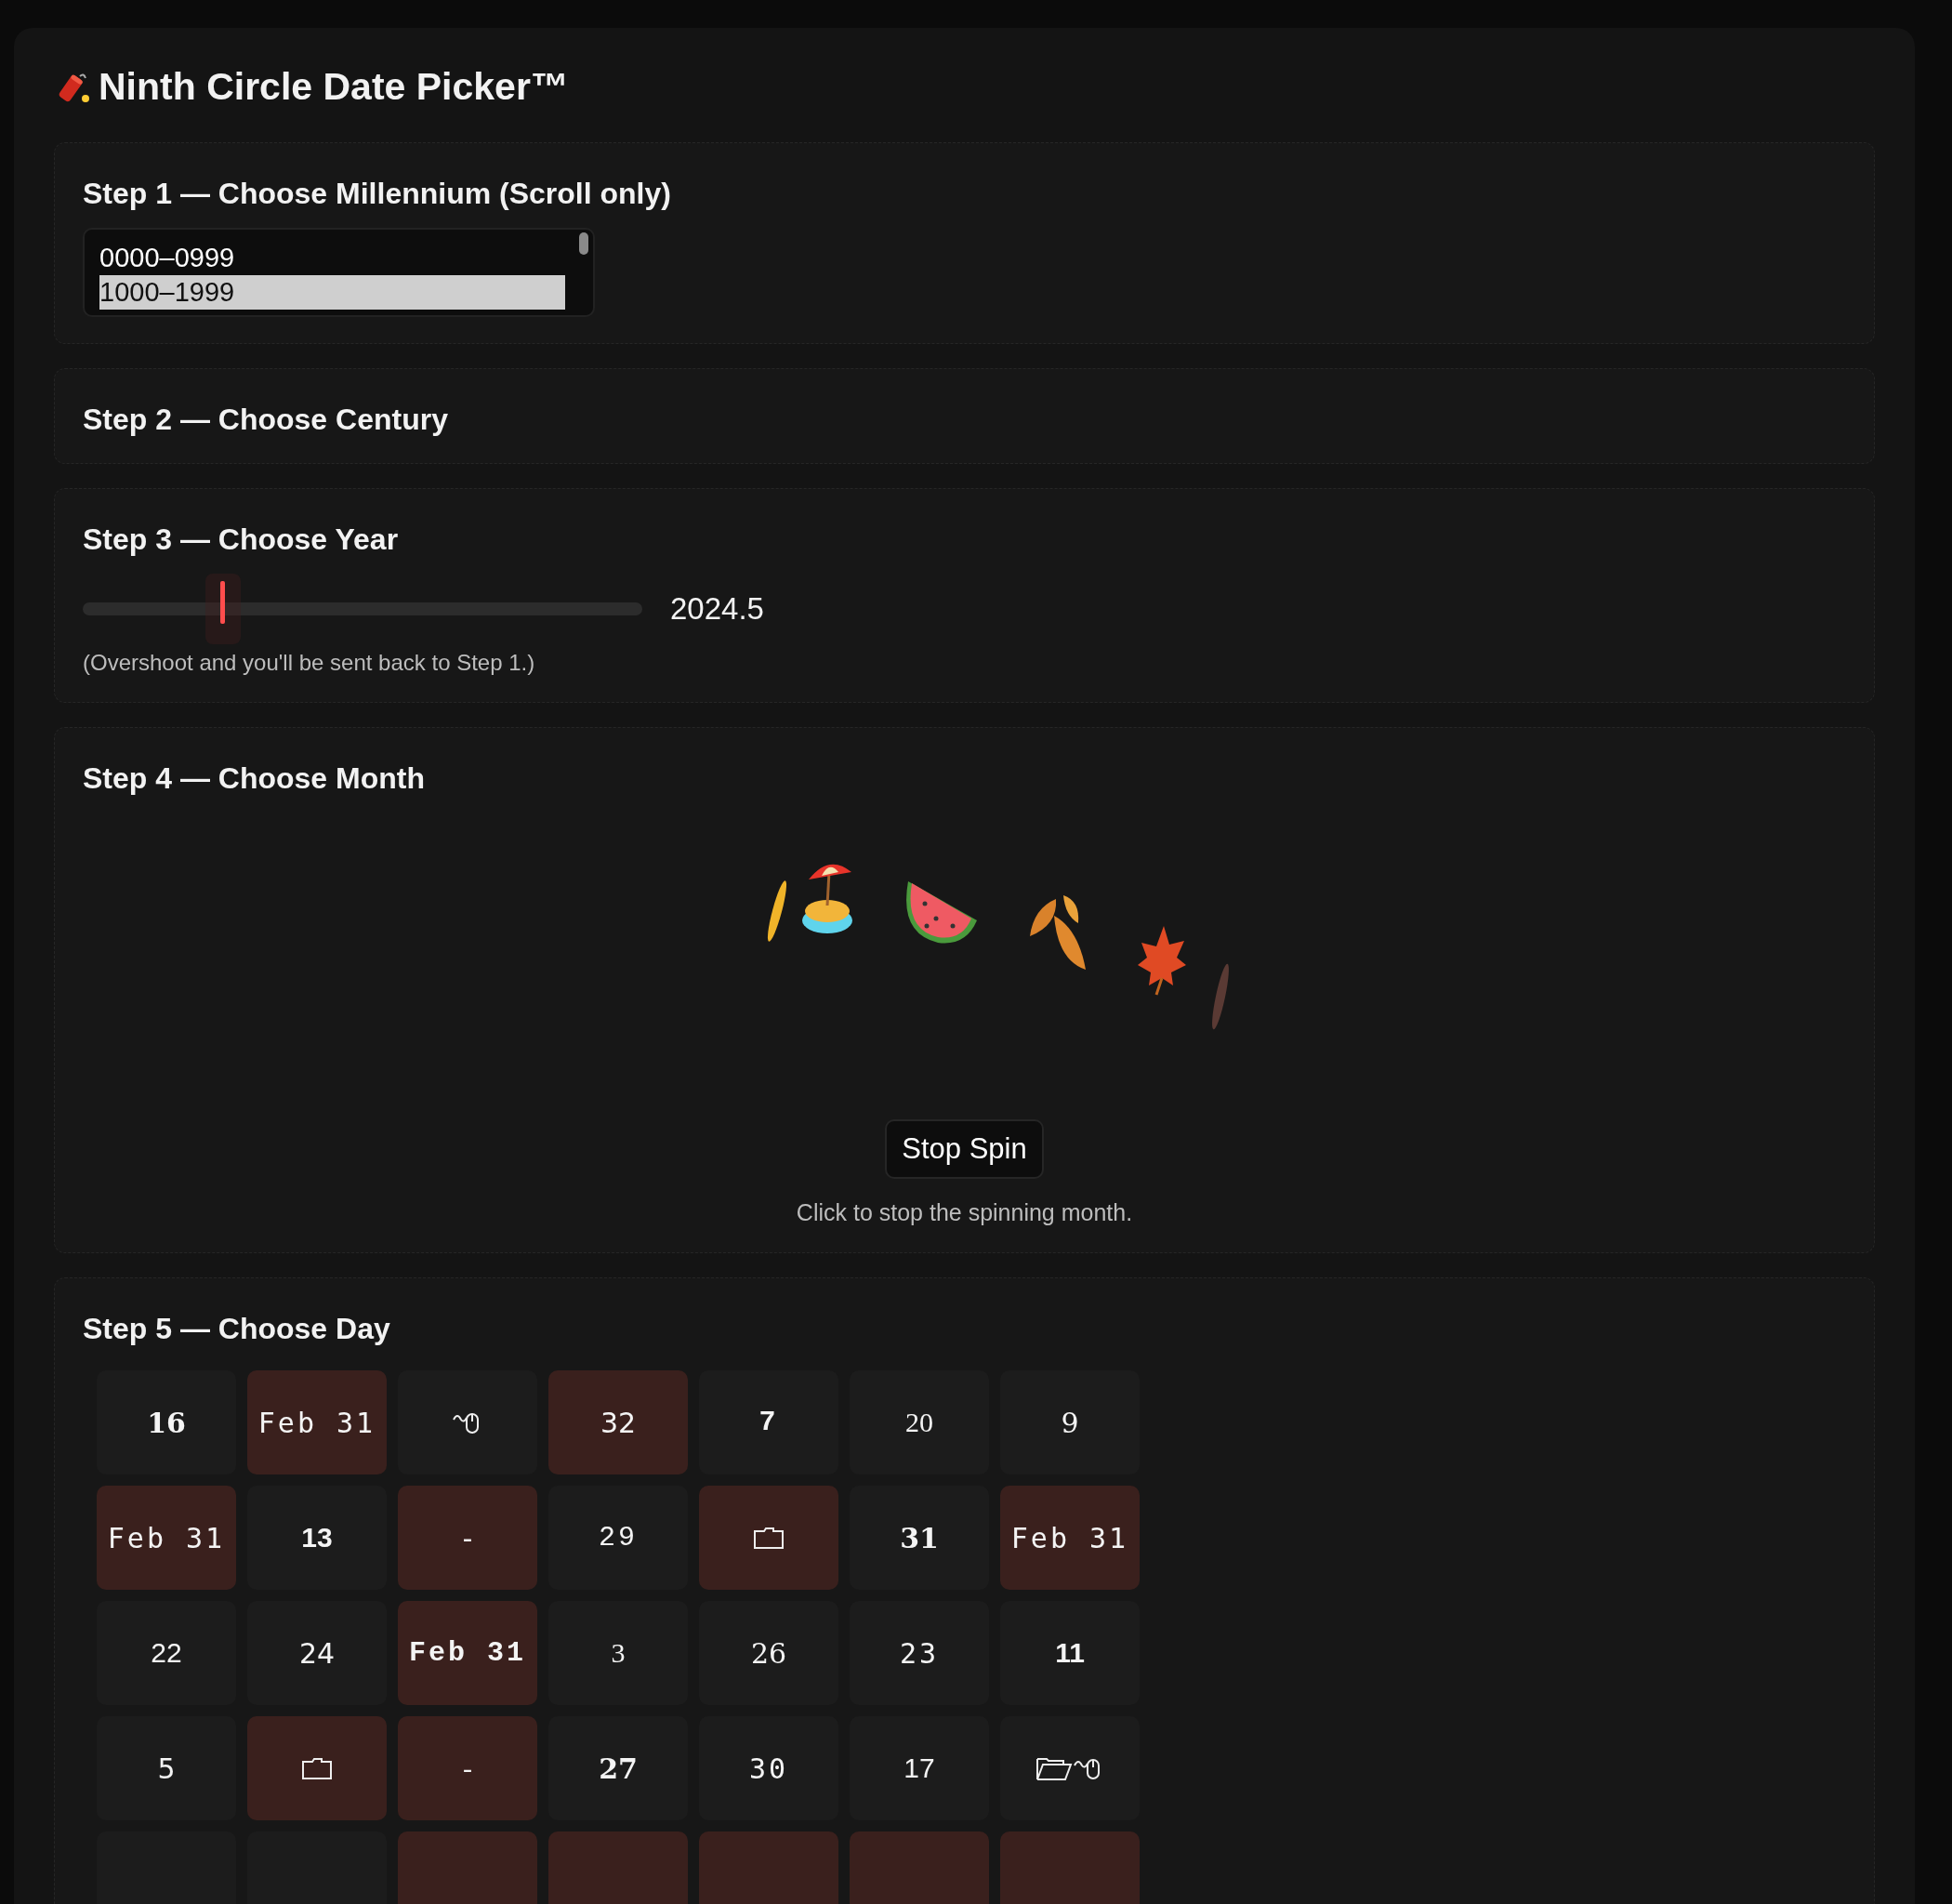 Image resolution: width=1952 pixels, height=1904 pixels. What do you see at coordinates (919, 1768) in the screenshot?
I see `day-cell: 17` at bounding box center [919, 1768].